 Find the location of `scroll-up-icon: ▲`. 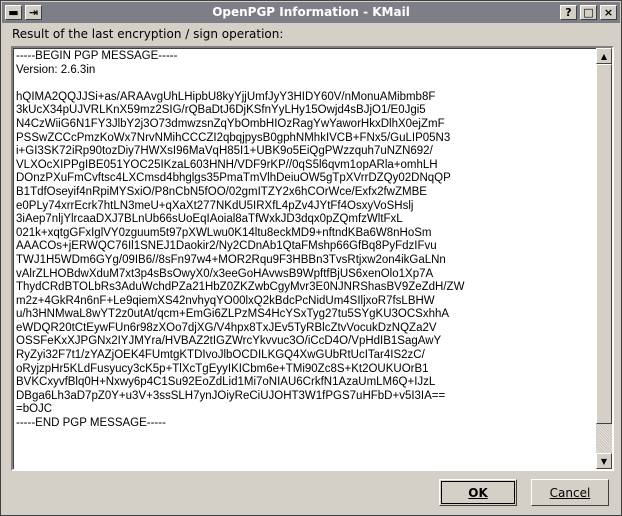

scroll-up-icon: ▲ is located at coordinates (604, 56).